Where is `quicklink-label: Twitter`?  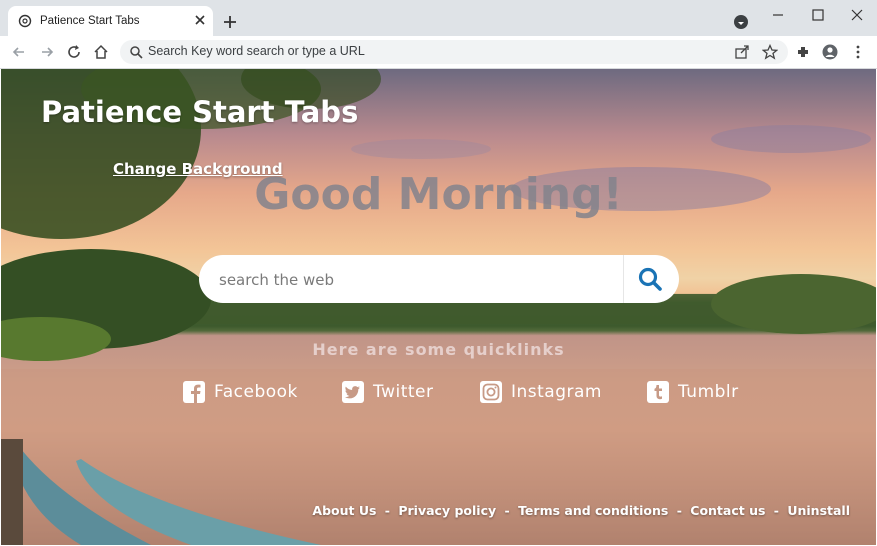
quicklink-label: Twitter is located at coordinates (403, 392).